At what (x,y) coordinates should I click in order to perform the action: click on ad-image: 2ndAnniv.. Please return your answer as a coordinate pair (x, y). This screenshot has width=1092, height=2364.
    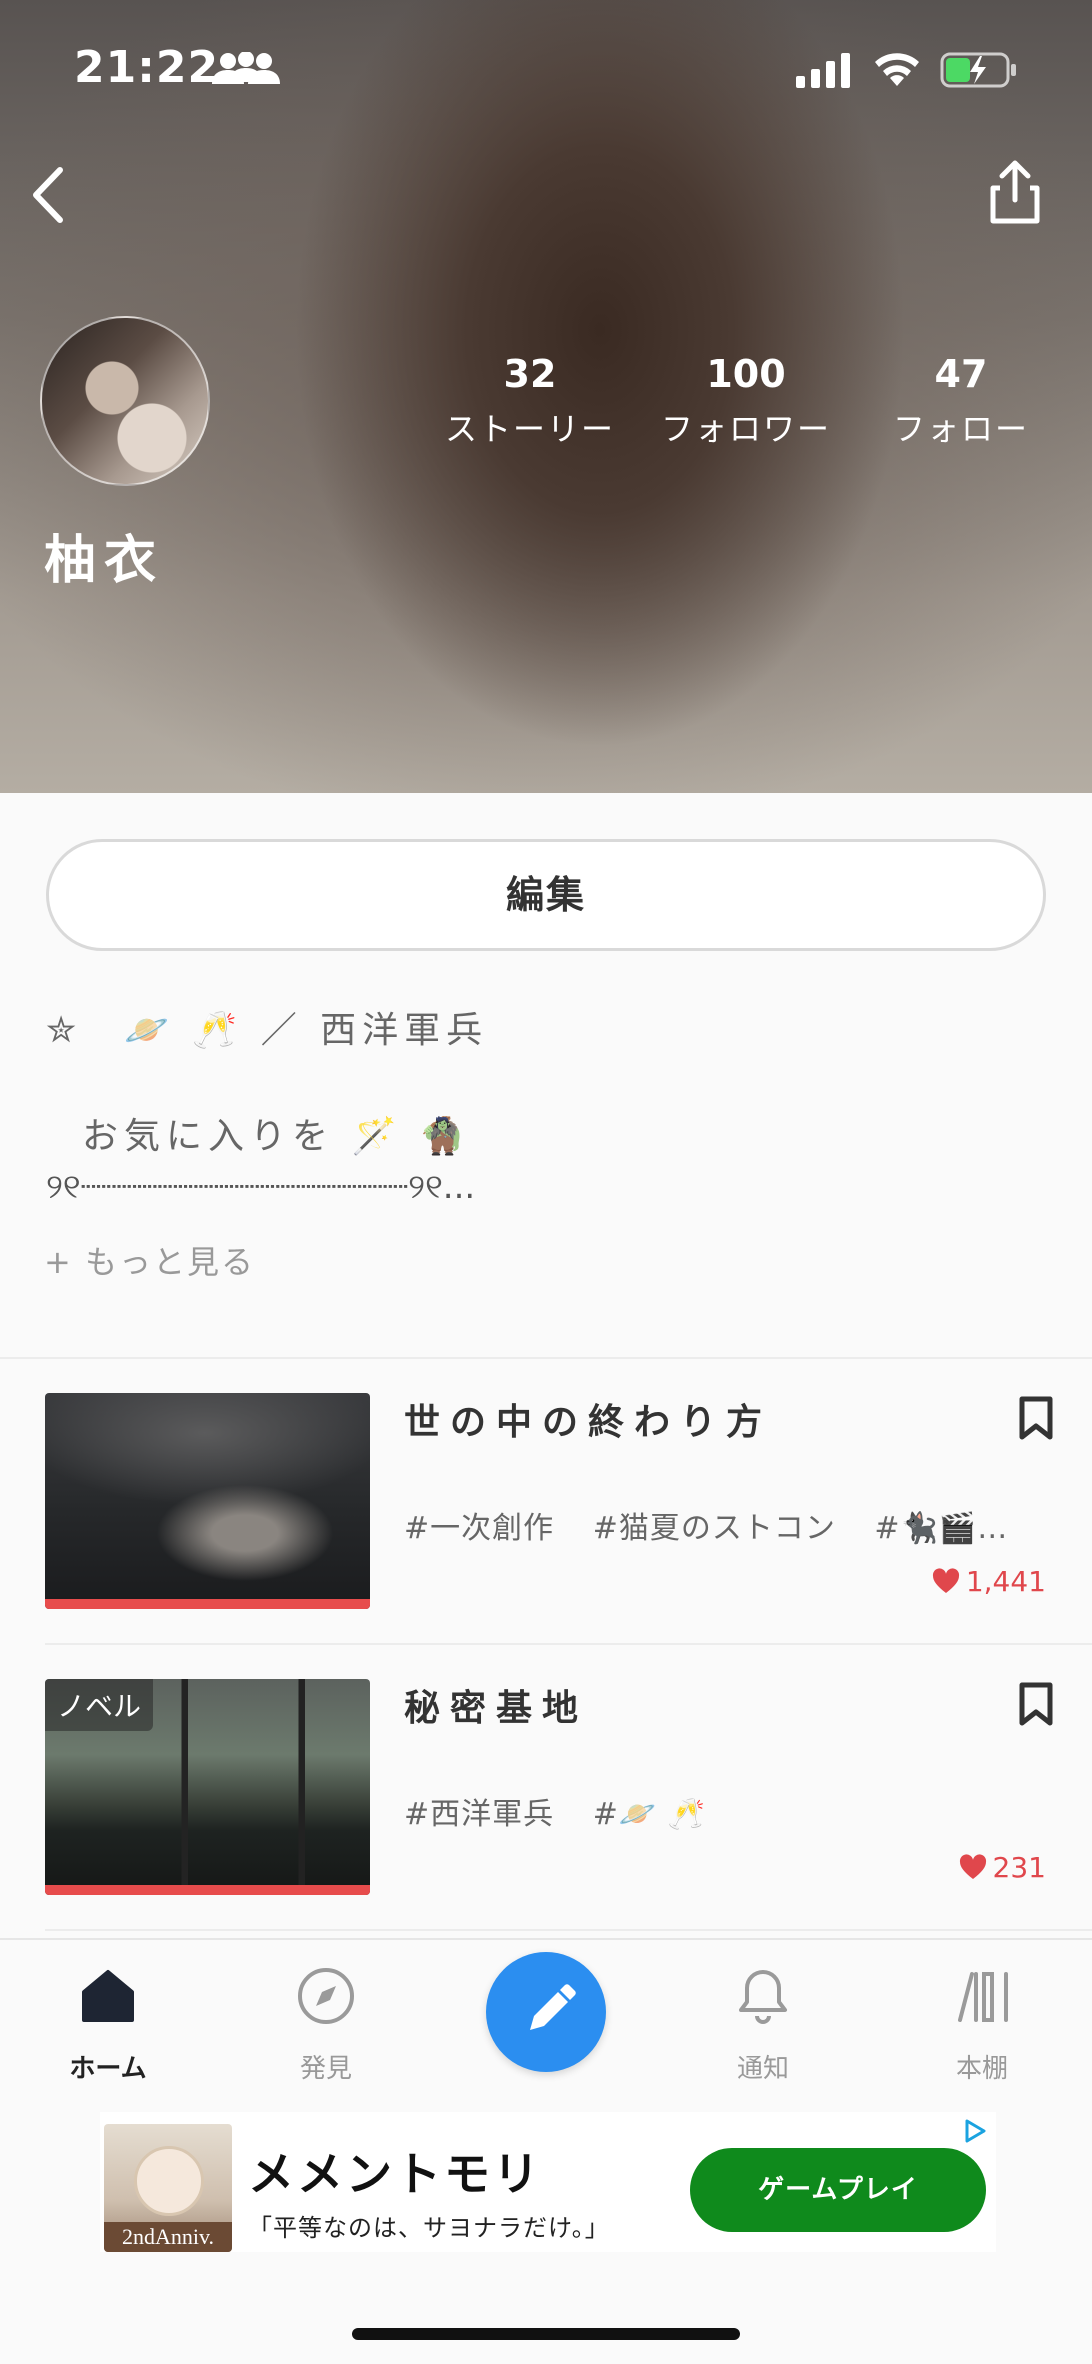
    Looking at the image, I should click on (168, 2188).